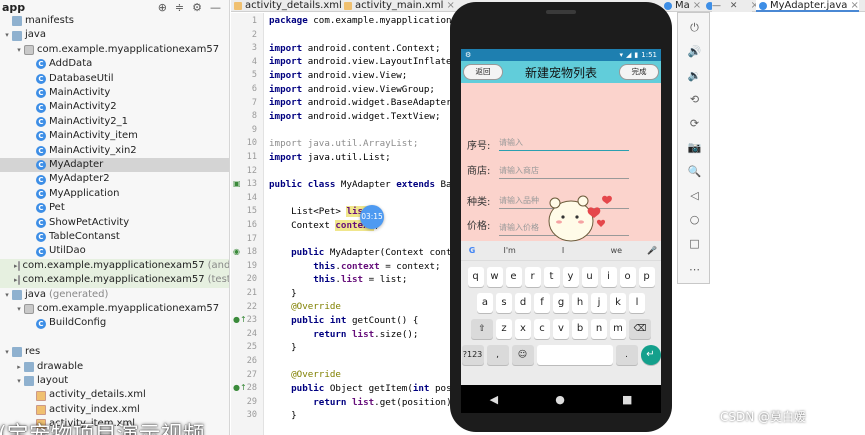 This screenshot has height=435, width=865. Describe the element at coordinates (694, 99) in the screenshot. I see `rotate-left-icon: ⟲` at that location.